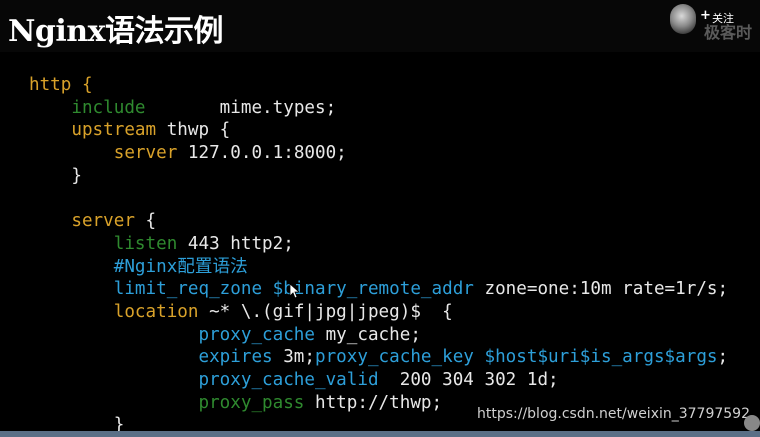 The width and height of the screenshot is (760, 437). What do you see at coordinates (293, 357) in the screenshot?
I see `code-token: 3m;` at bounding box center [293, 357].